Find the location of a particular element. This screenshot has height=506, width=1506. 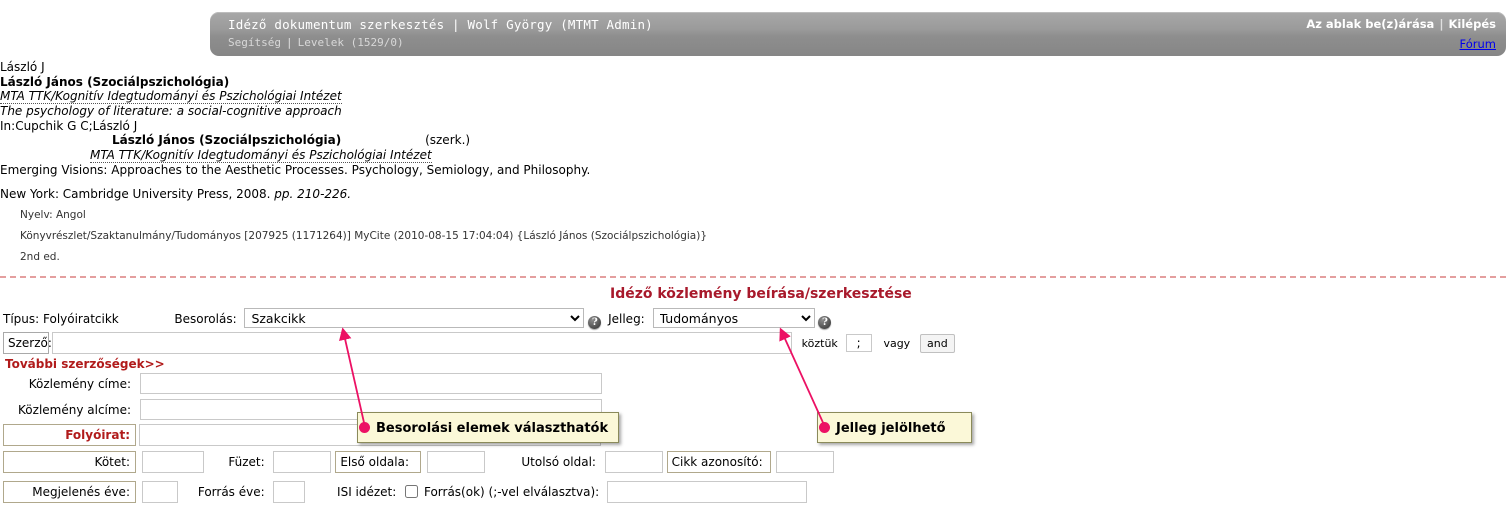

callout-anchor-dot-besorolas is located at coordinates (364, 427).